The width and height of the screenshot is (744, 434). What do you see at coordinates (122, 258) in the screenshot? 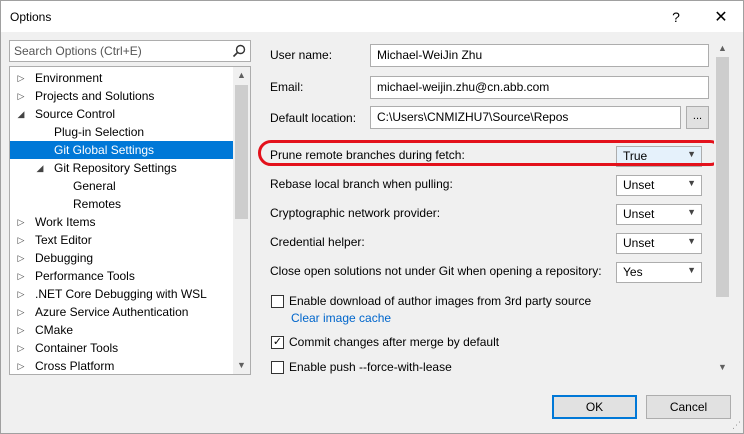
I see `tree-item: ▷ Debugging` at bounding box center [122, 258].